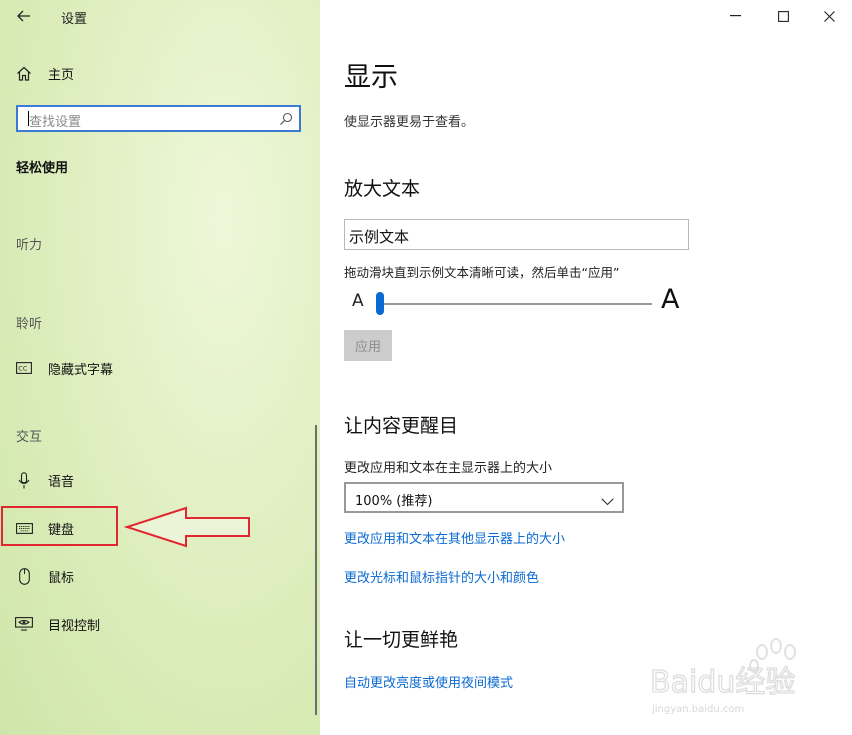 The image size is (852, 735). Describe the element at coordinates (42, 168) in the screenshot. I see `section-title: 轻松使用` at that location.